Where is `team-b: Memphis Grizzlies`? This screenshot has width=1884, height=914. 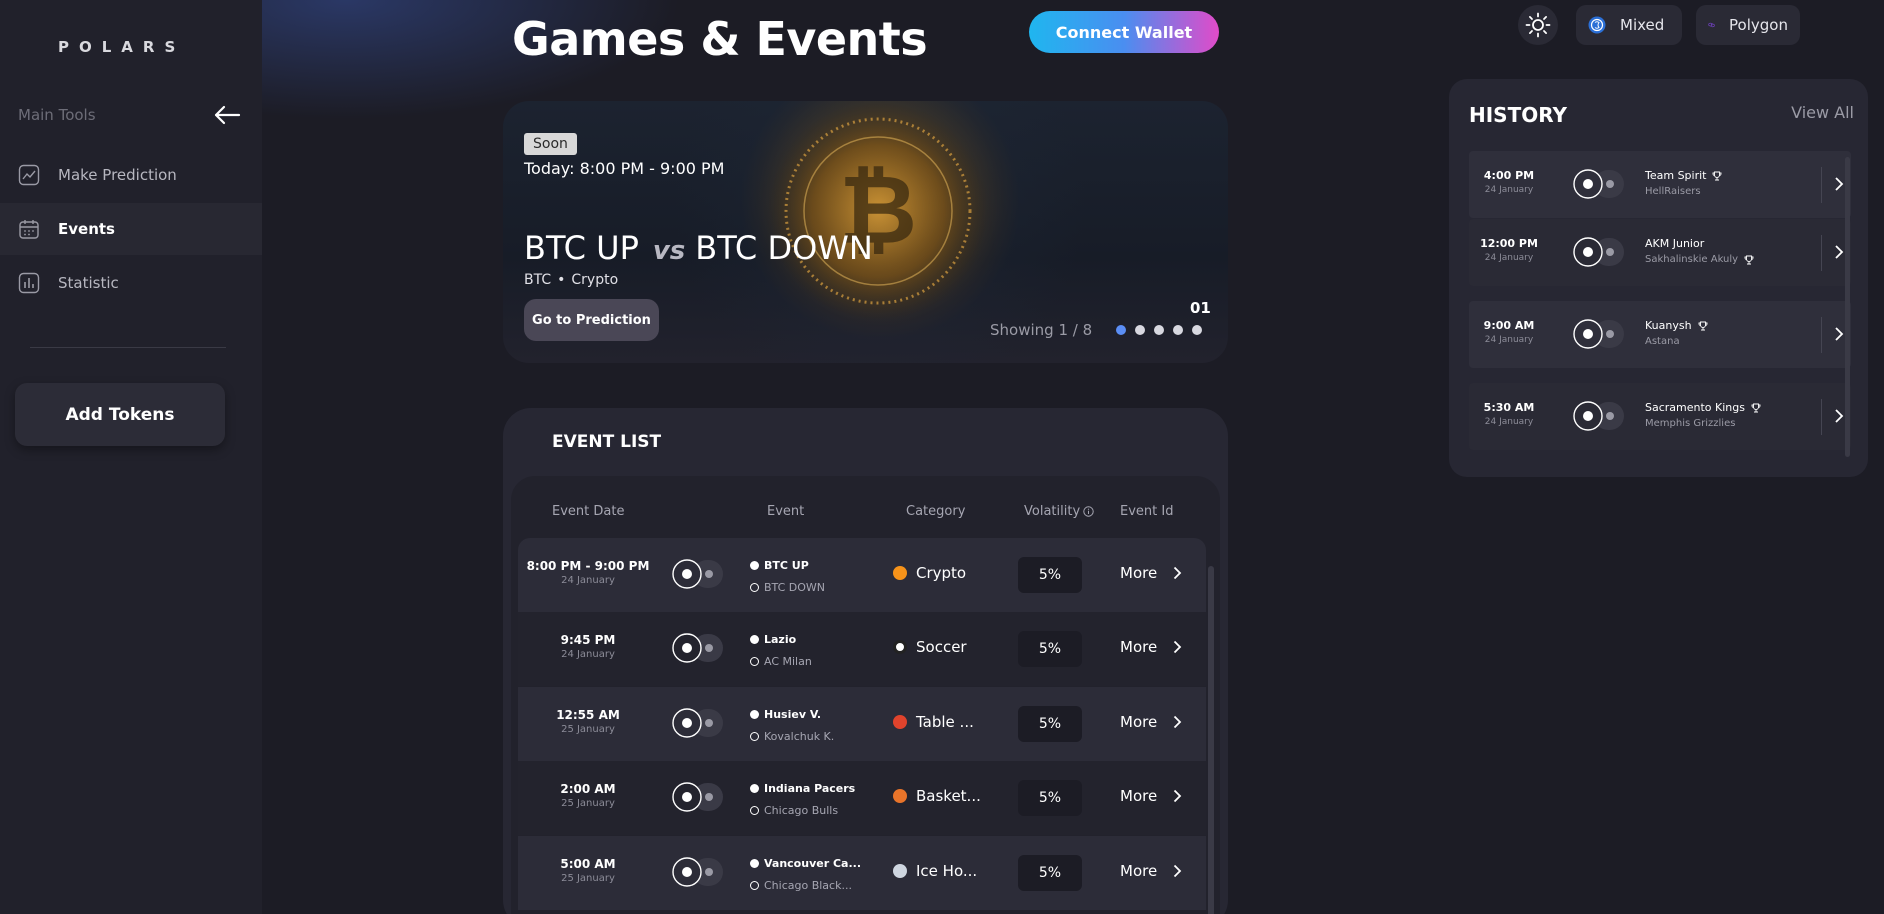 team-b: Memphis Grizzlies is located at coordinates (1703, 423).